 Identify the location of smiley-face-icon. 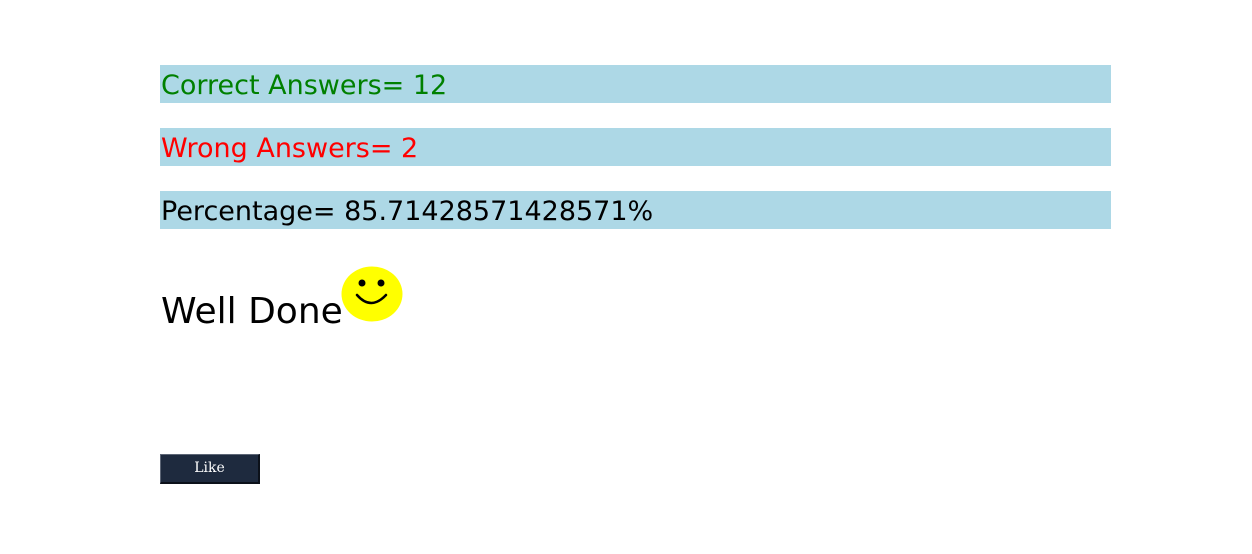
(372, 294).